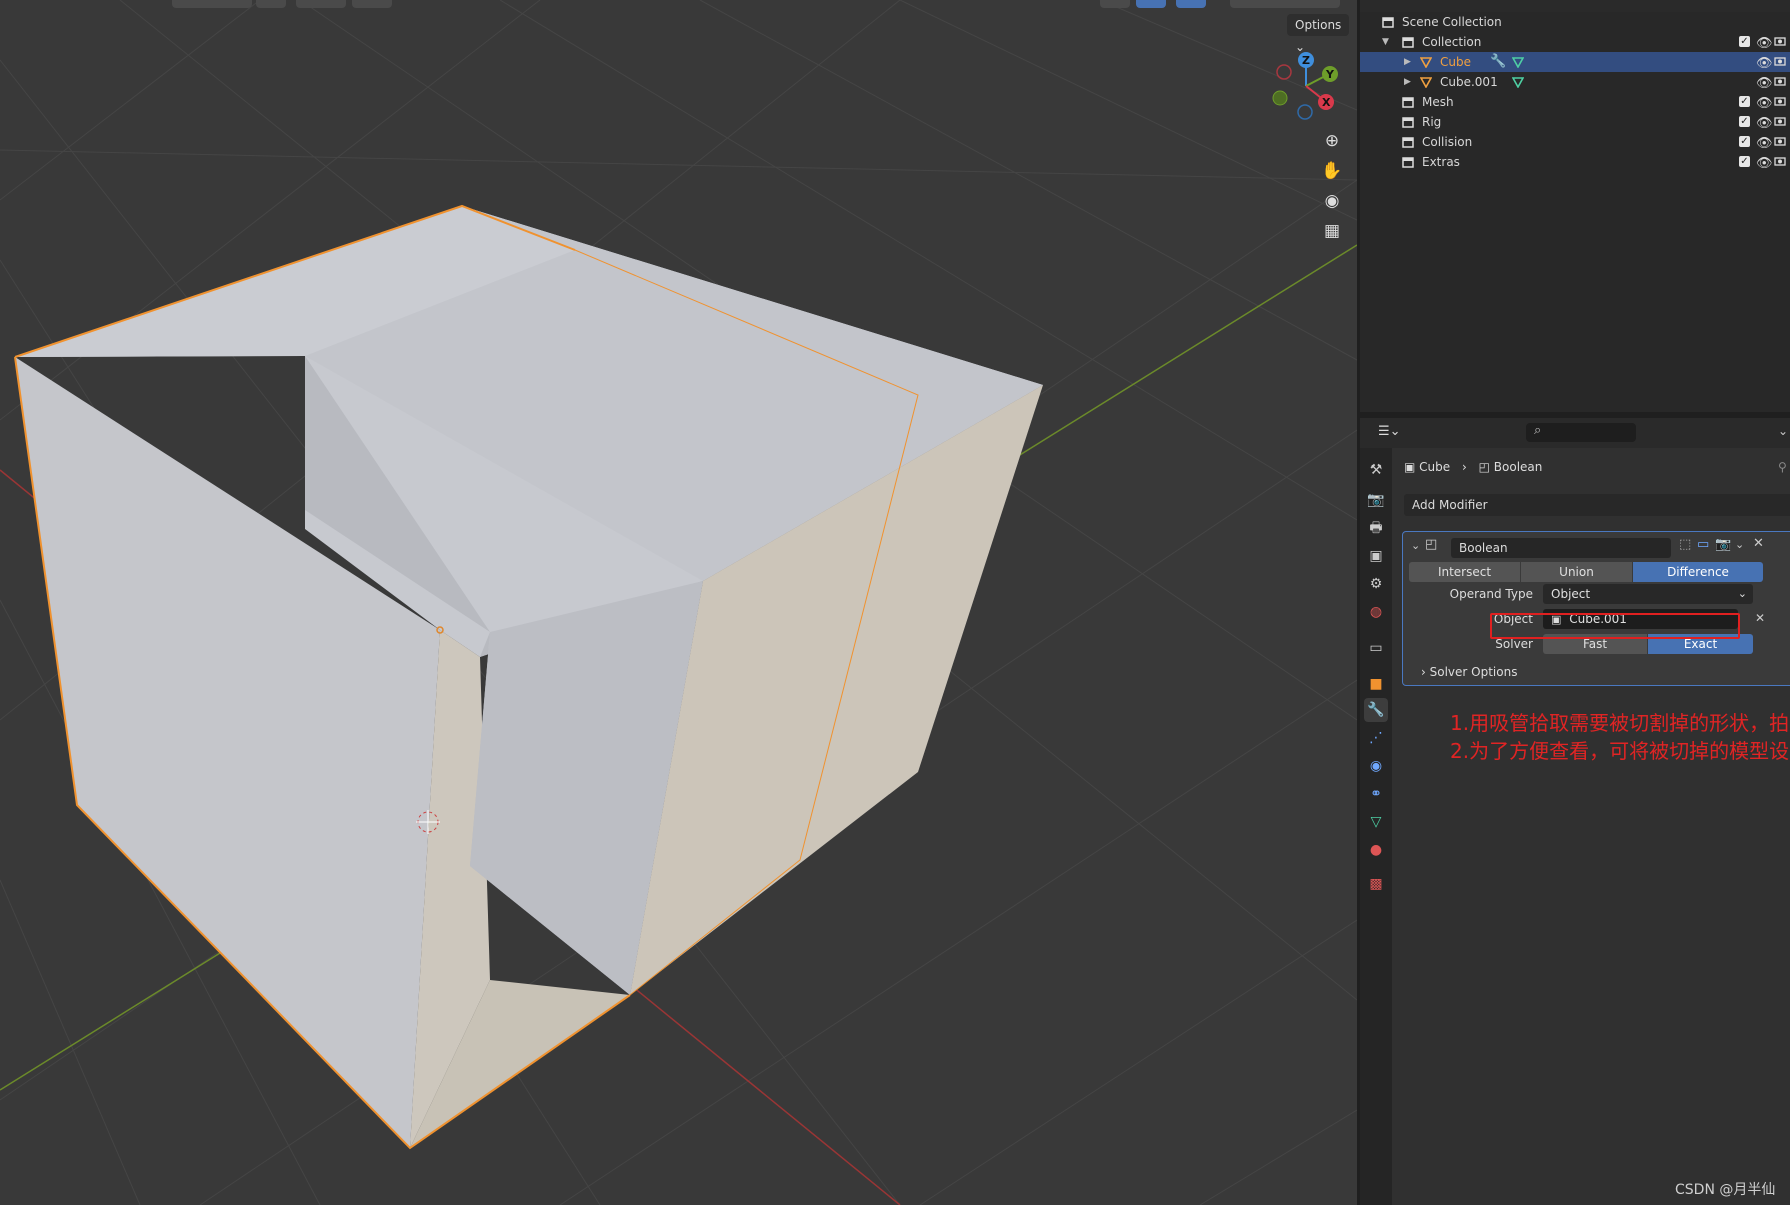 Image resolution: width=1790 pixels, height=1205 pixels. Describe the element at coordinates (1441, 162) in the screenshot. I see `outliner-item-label: Extras` at that location.